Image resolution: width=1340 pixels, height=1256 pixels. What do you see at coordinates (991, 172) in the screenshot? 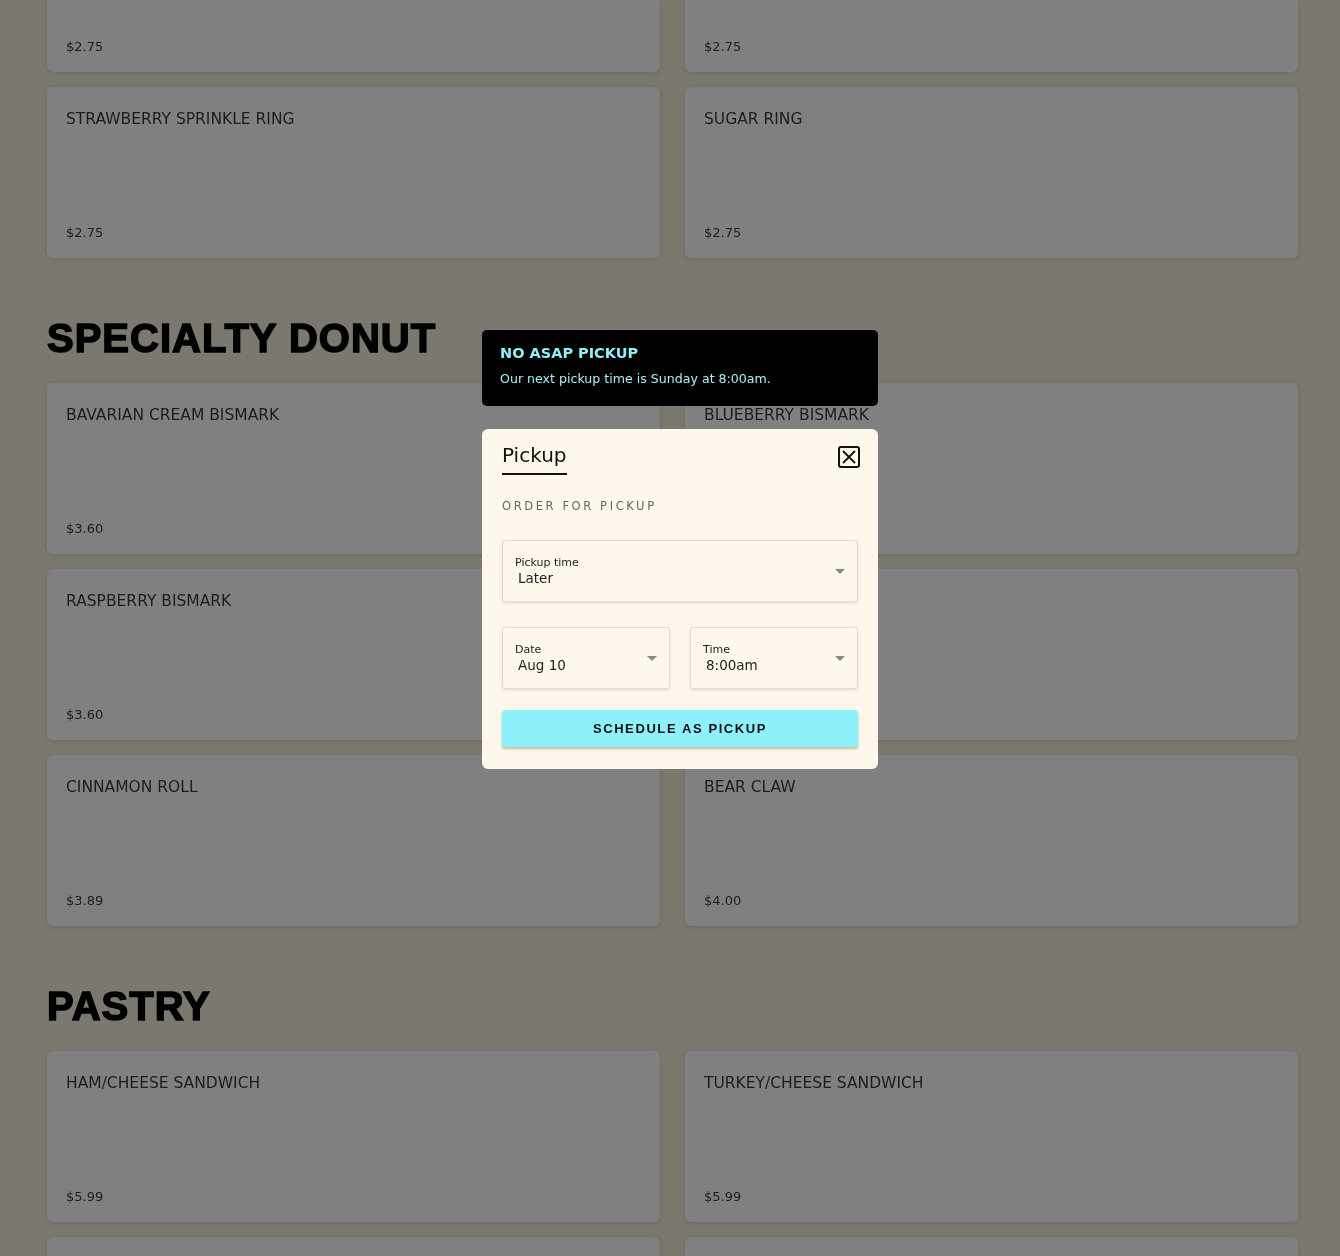
I see `menu-item-card: SUGAR RING $2.75` at bounding box center [991, 172].